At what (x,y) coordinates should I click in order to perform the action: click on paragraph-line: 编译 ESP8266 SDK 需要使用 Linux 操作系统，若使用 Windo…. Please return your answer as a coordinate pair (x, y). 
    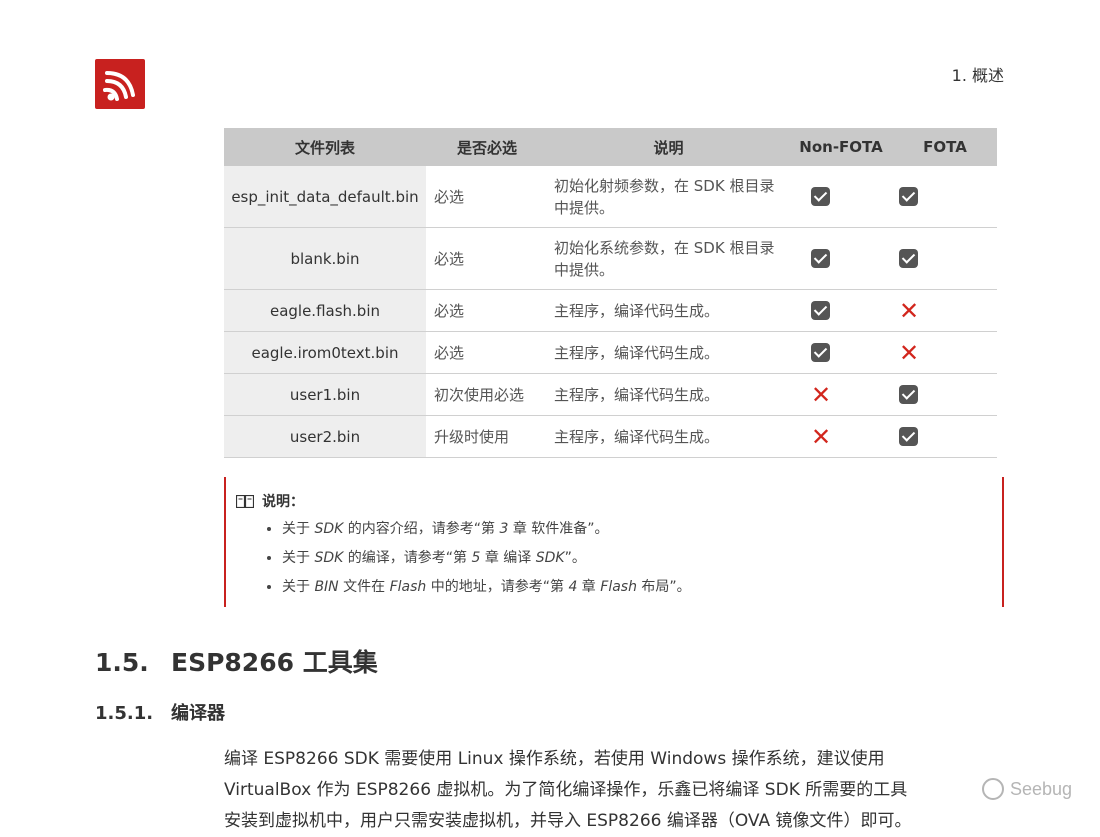
    Looking at the image, I should click on (554, 759).